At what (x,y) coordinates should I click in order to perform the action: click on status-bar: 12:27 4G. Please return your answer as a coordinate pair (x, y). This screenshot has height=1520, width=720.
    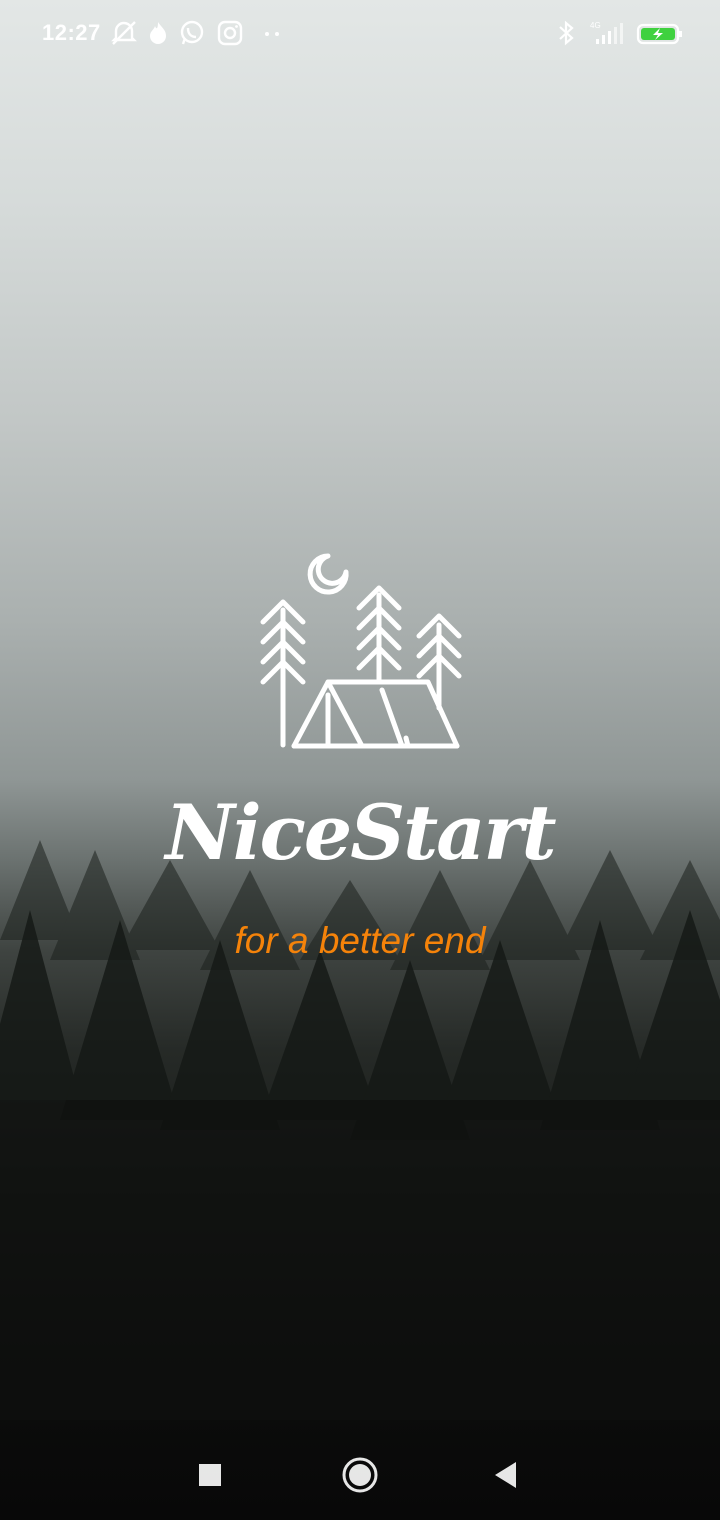
    Looking at the image, I should click on (360, 35).